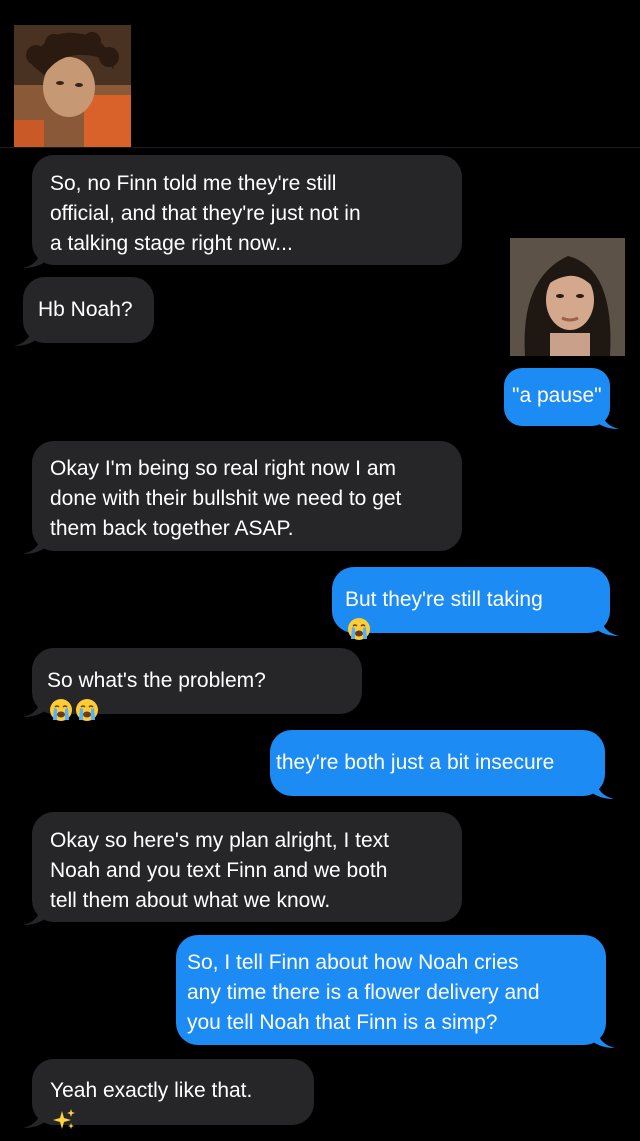  I want to click on message-text: Yeah exactly like that., so click(151, 1090).